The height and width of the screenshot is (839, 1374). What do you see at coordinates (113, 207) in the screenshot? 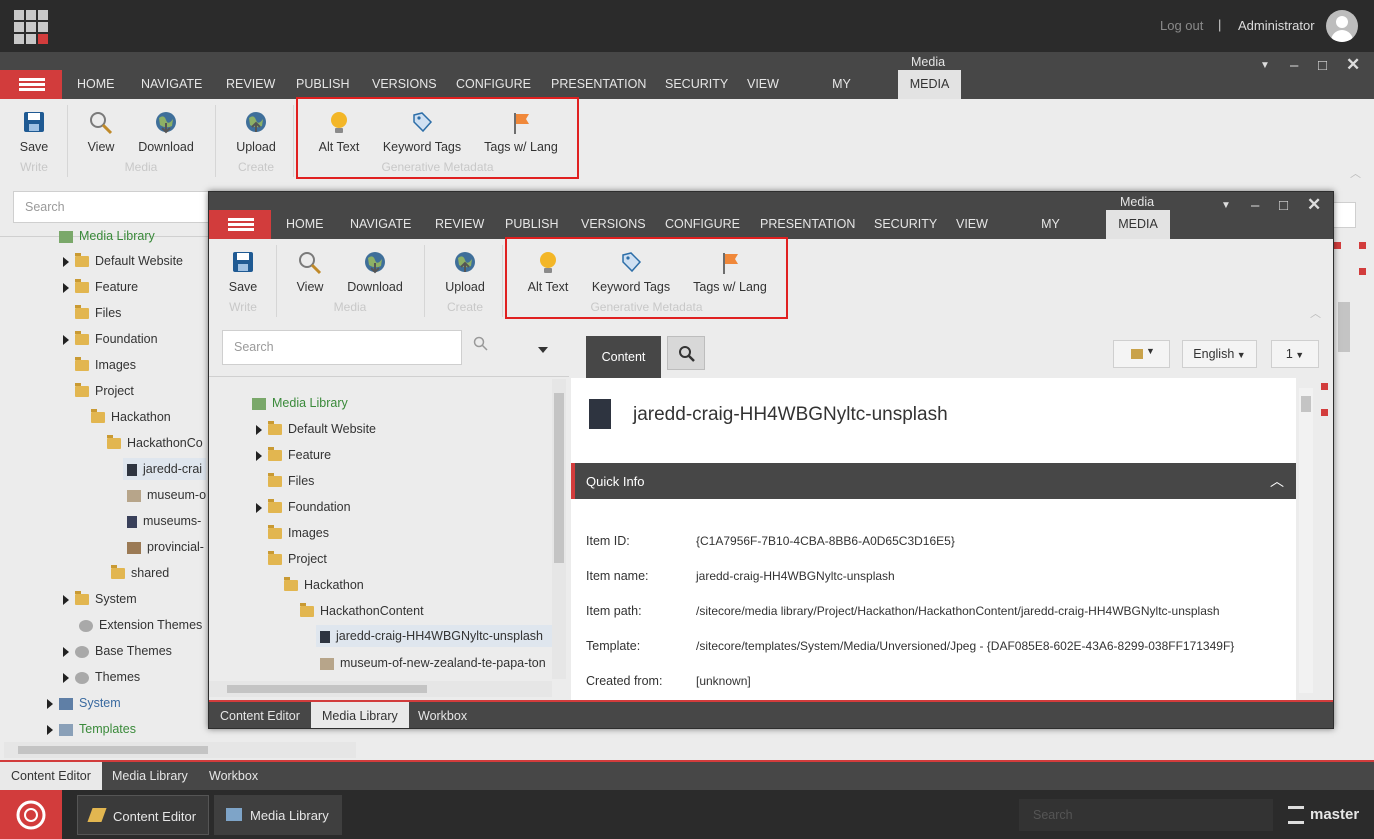
I see `outer-search-input: Search` at bounding box center [113, 207].